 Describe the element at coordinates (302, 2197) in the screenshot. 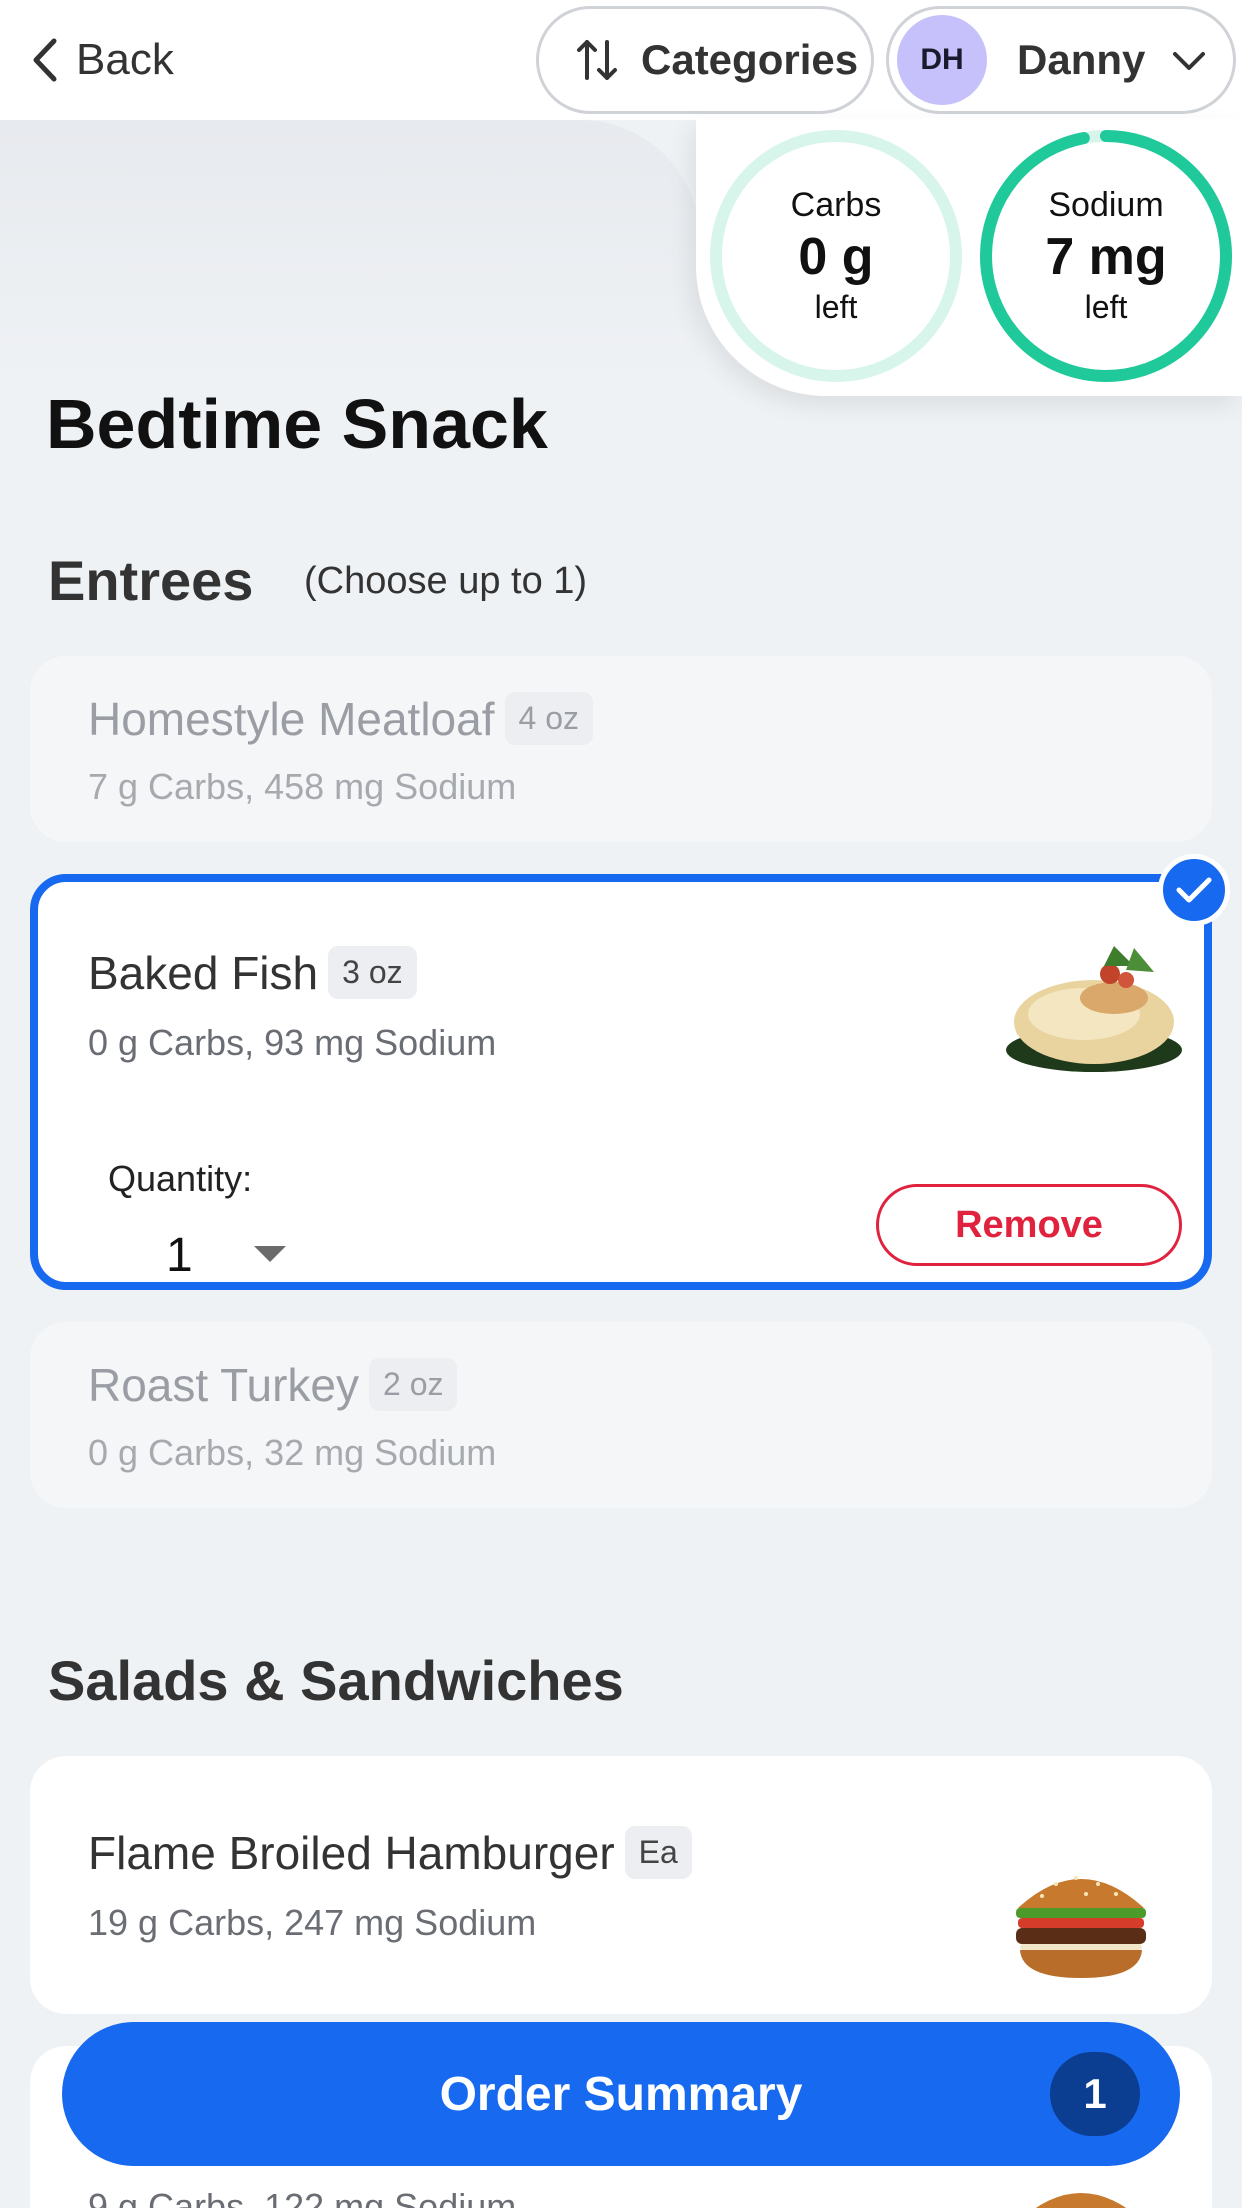

I see `item-nutrition: 9 g Carbs, 122 mg Sodium` at that location.